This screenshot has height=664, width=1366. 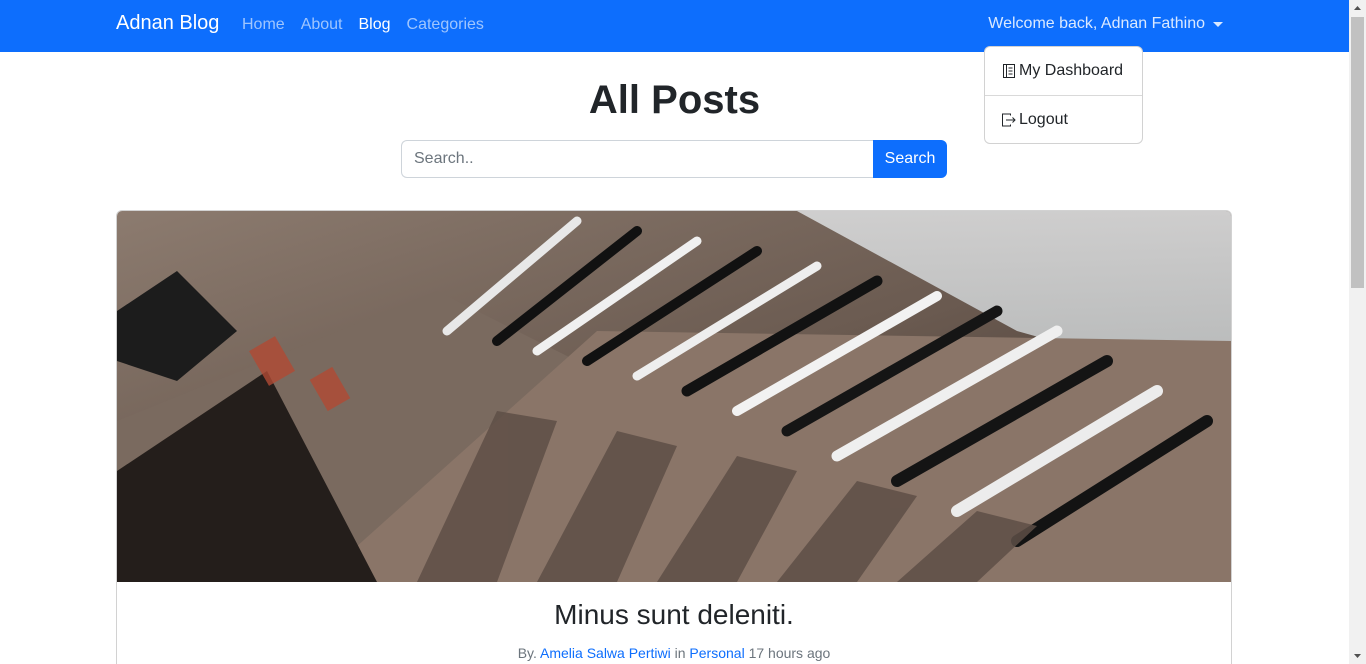 I want to click on search-button: Search, so click(x=910, y=159).